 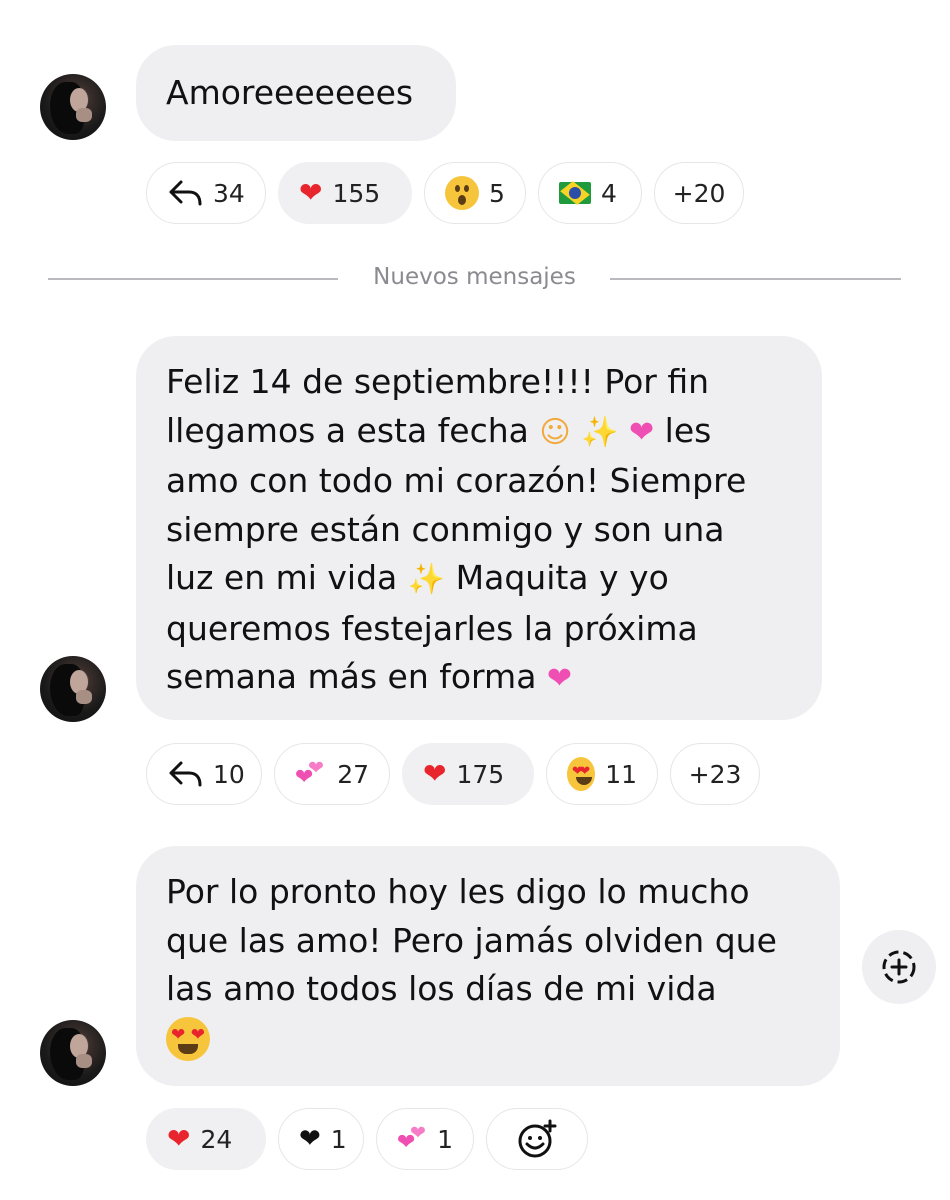 What do you see at coordinates (497, 193) in the screenshot?
I see `reaction-count: 5` at bounding box center [497, 193].